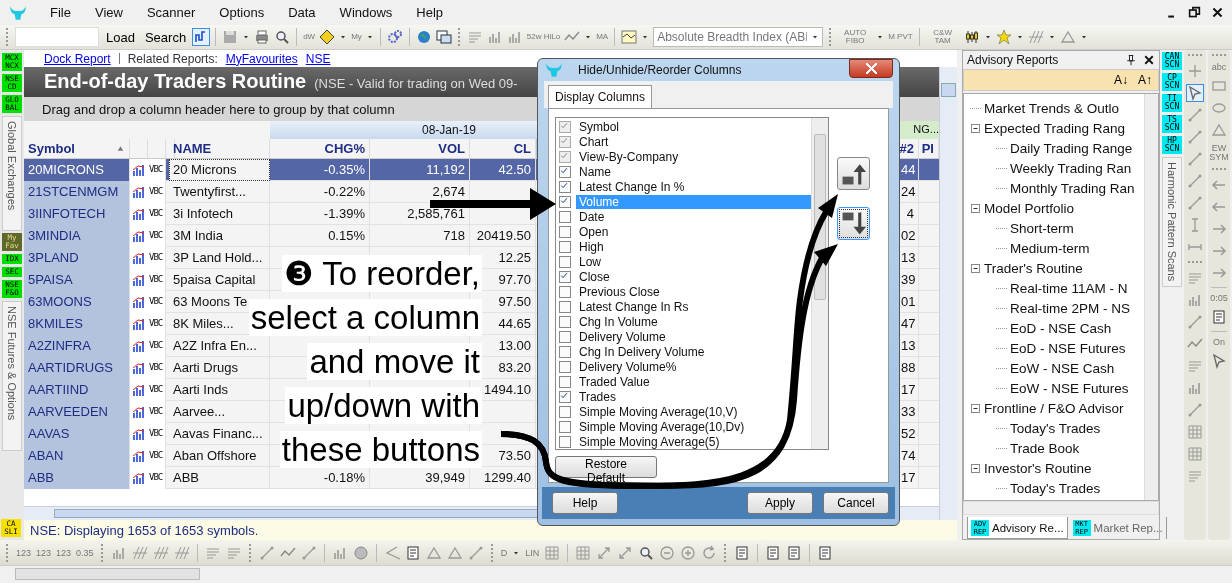 Image resolution: width=1232 pixels, height=583 pixels. What do you see at coordinates (77, 236) in the screenshot?
I see `table-cell: 3MINDIA` at bounding box center [77, 236].